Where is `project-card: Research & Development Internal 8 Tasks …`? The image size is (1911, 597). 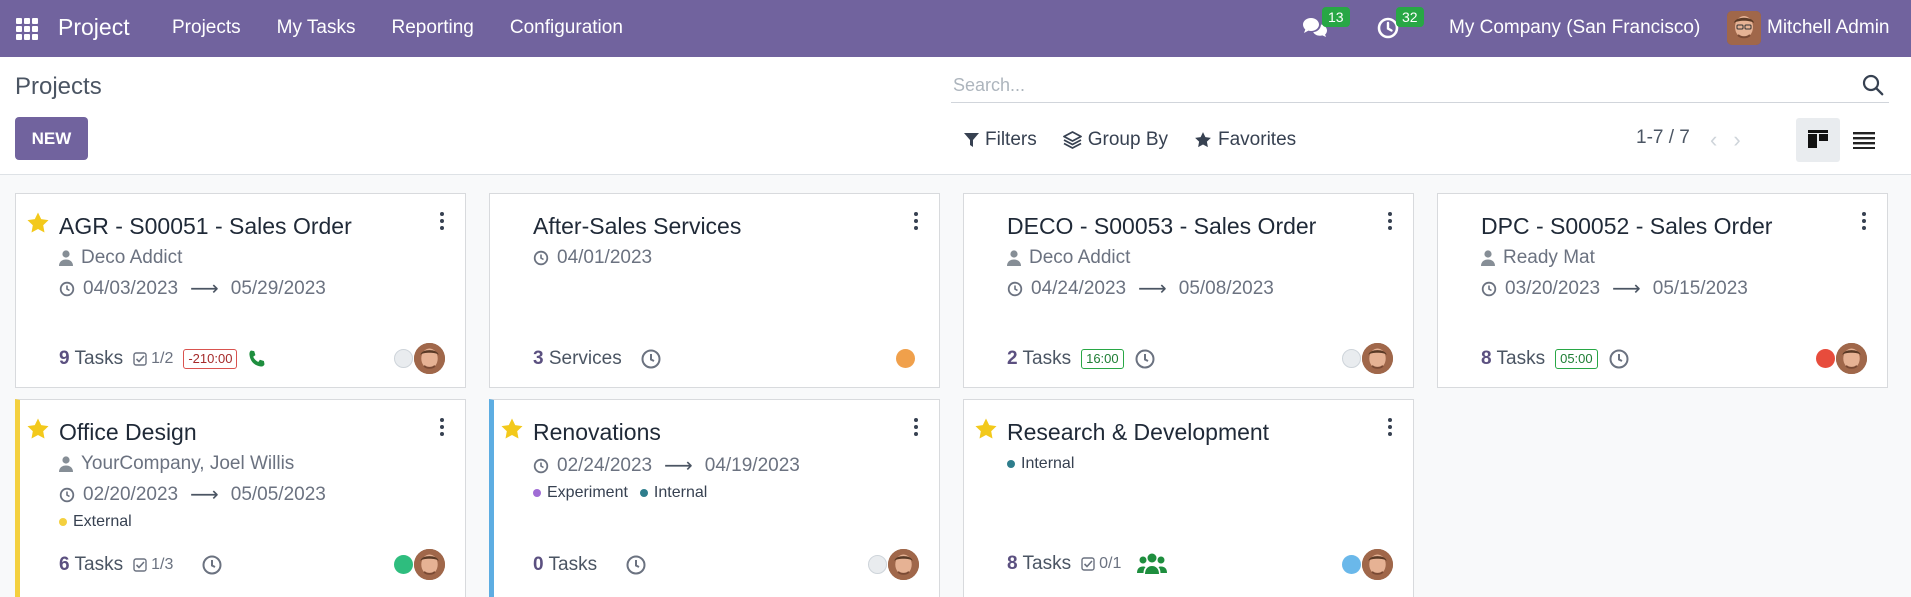 project-card: Research & Development Internal 8 Tasks … is located at coordinates (1188, 498).